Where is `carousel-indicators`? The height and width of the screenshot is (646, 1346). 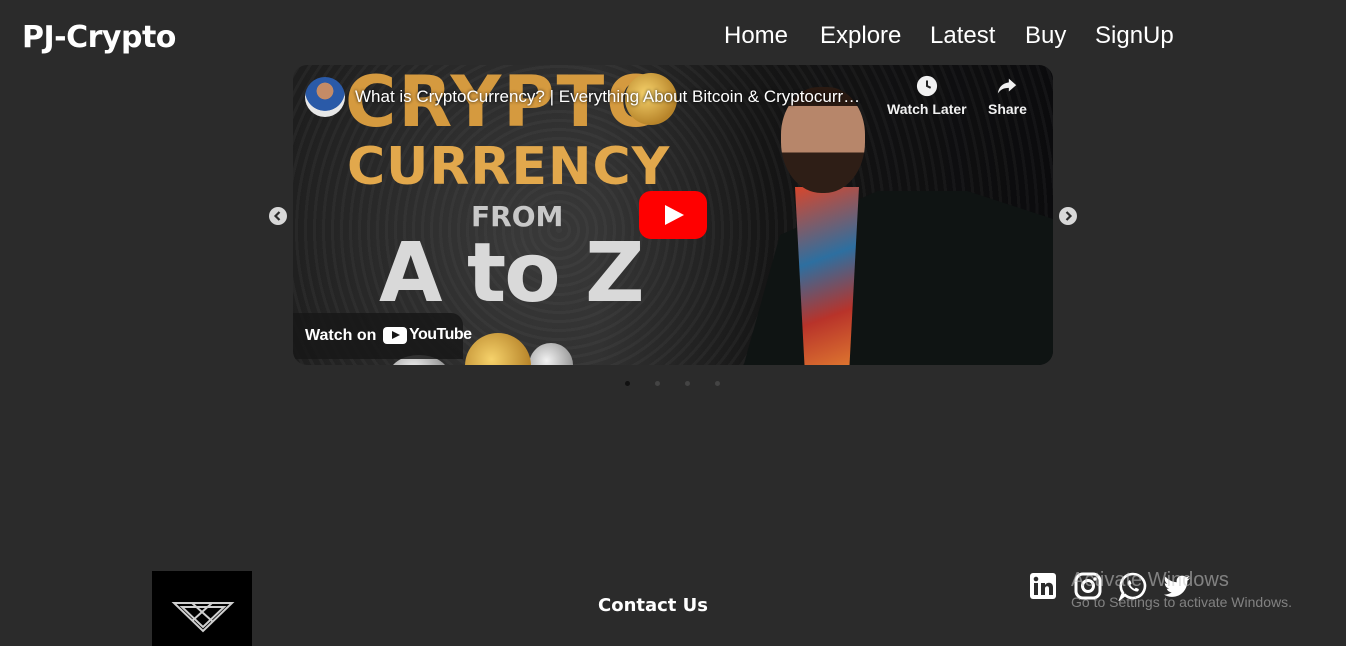 carousel-indicators is located at coordinates (673, 384).